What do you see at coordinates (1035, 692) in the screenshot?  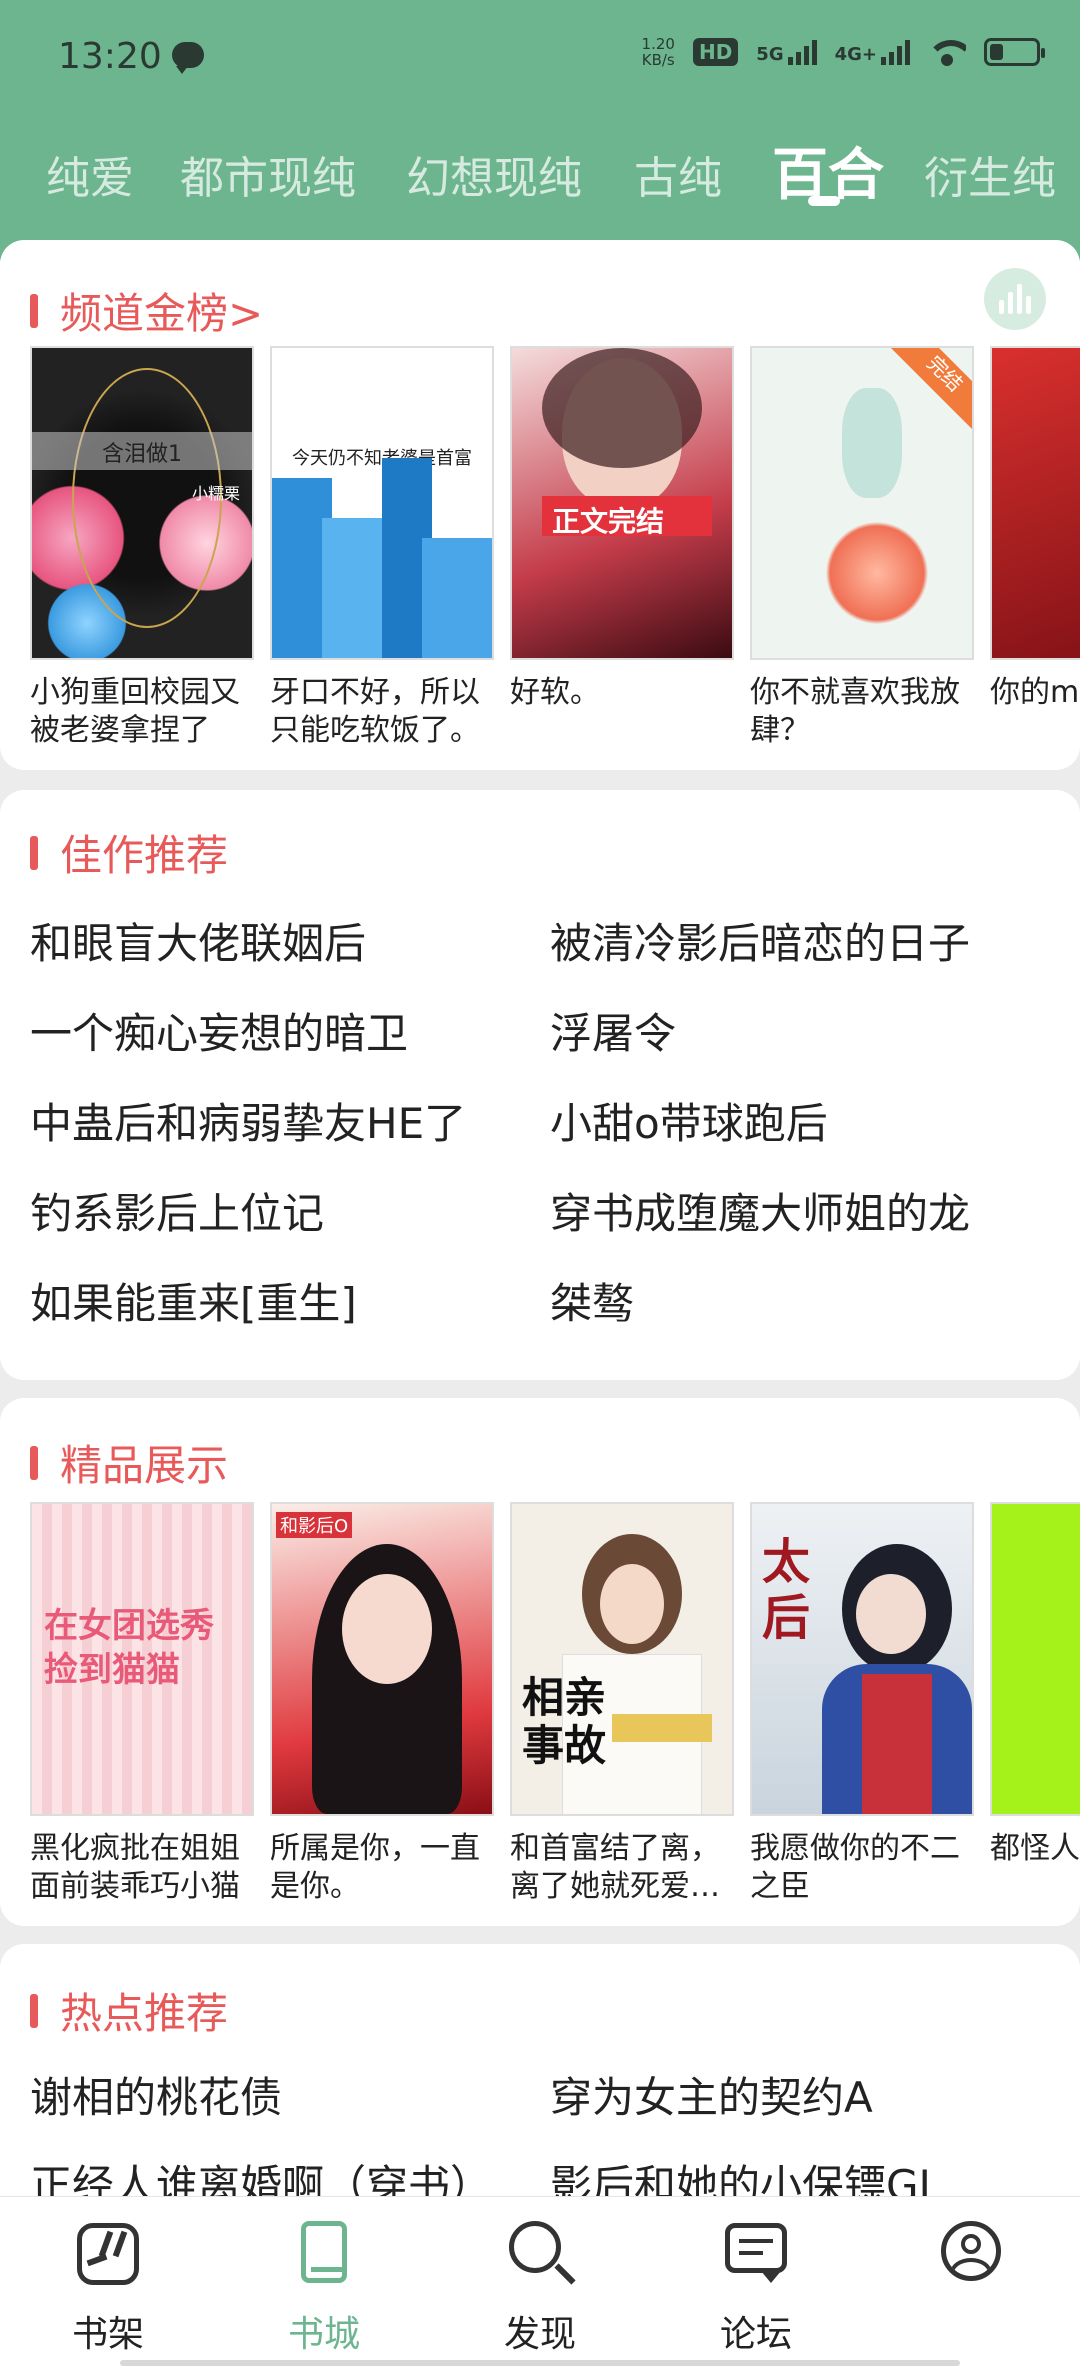 I see `book-title: 你的mine` at bounding box center [1035, 692].